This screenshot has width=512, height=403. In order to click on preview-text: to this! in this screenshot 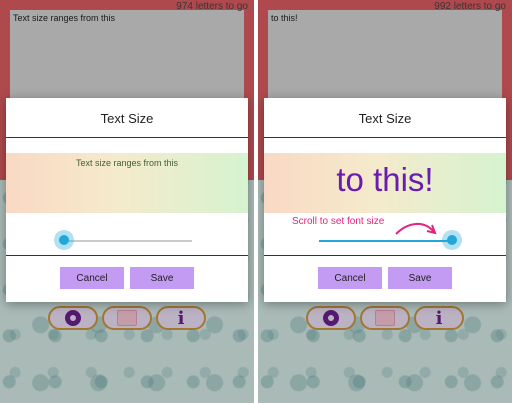, I will do `click(385, 179)`.